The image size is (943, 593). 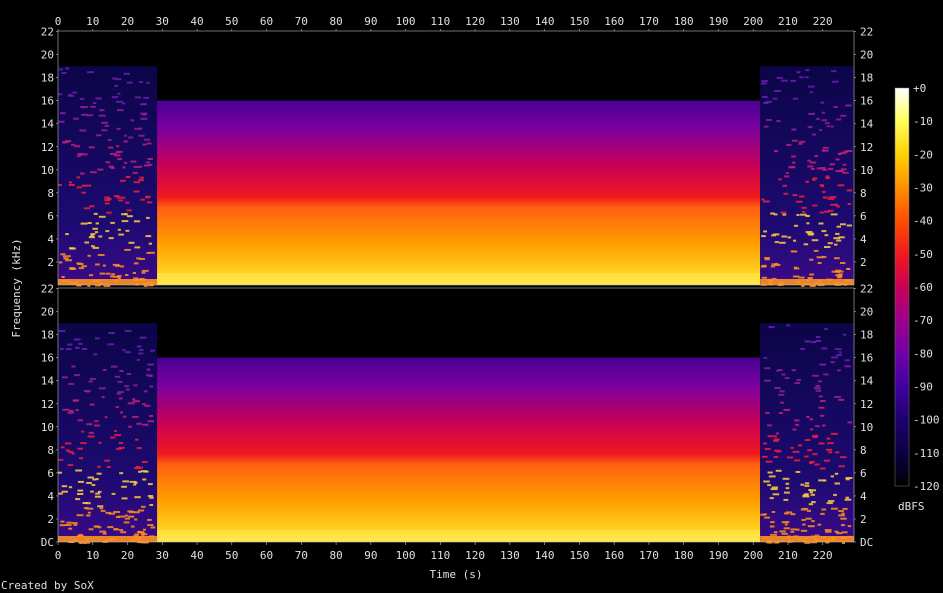 I want to click on x-tick-label-bottom: 30, so click(x=162, y=555).